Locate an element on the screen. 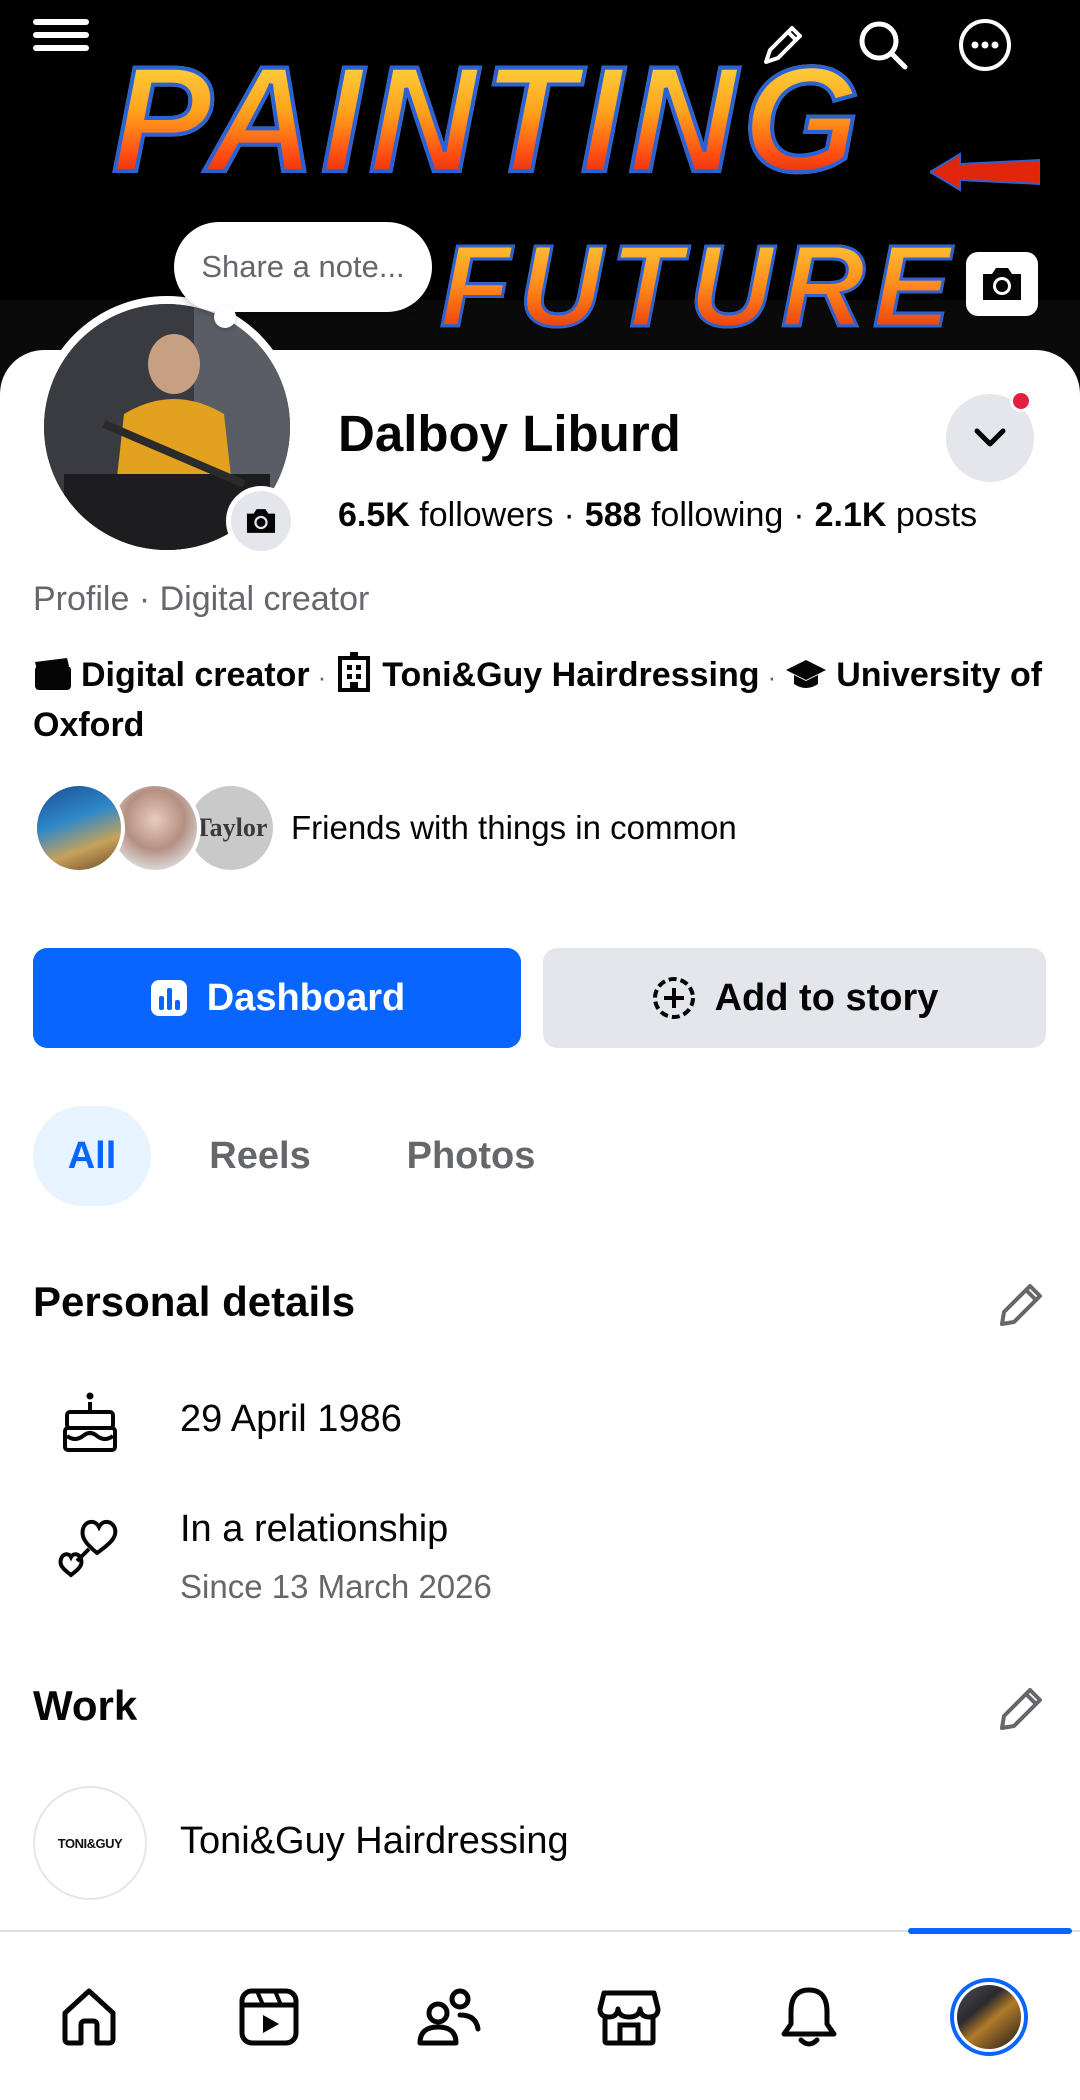 Image resolution: width=1080 pixels, height=2100 pixels. cover-arrow-graphic is located at coordinates (985, 172).